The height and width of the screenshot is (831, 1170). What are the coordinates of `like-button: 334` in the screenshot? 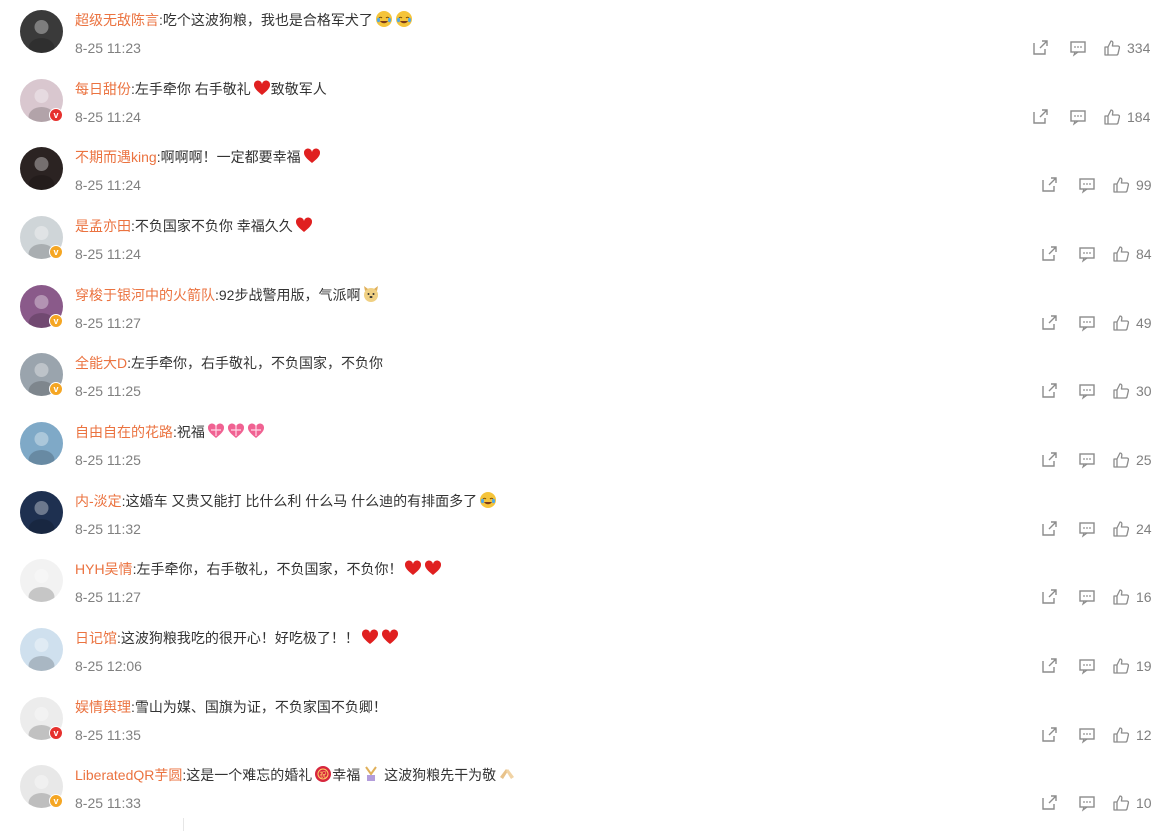 It's located at (1127, 48).